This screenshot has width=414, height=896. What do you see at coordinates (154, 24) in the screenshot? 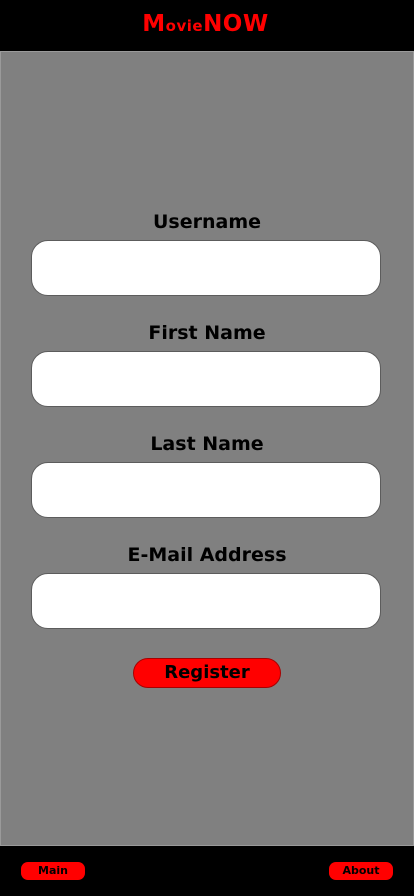
I see `logo-letter-m: M` at bounding box center [154, 24].